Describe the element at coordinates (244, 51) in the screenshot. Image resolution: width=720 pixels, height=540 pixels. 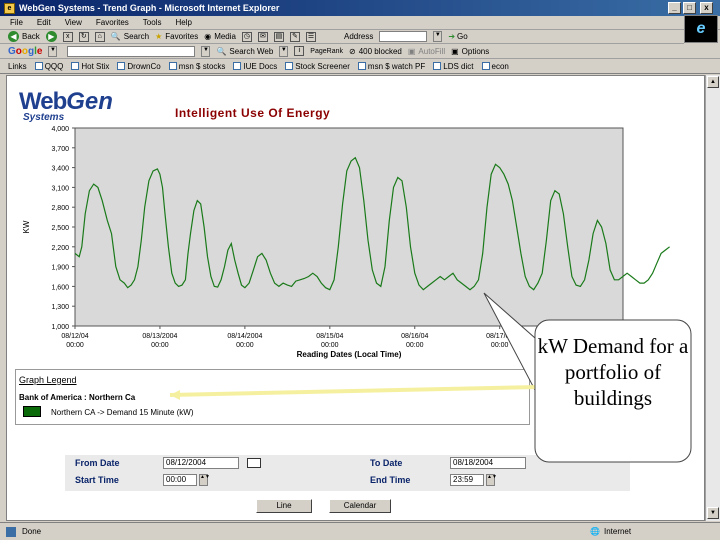
I see `search-web-button: 🔍 Search Web` at that location.